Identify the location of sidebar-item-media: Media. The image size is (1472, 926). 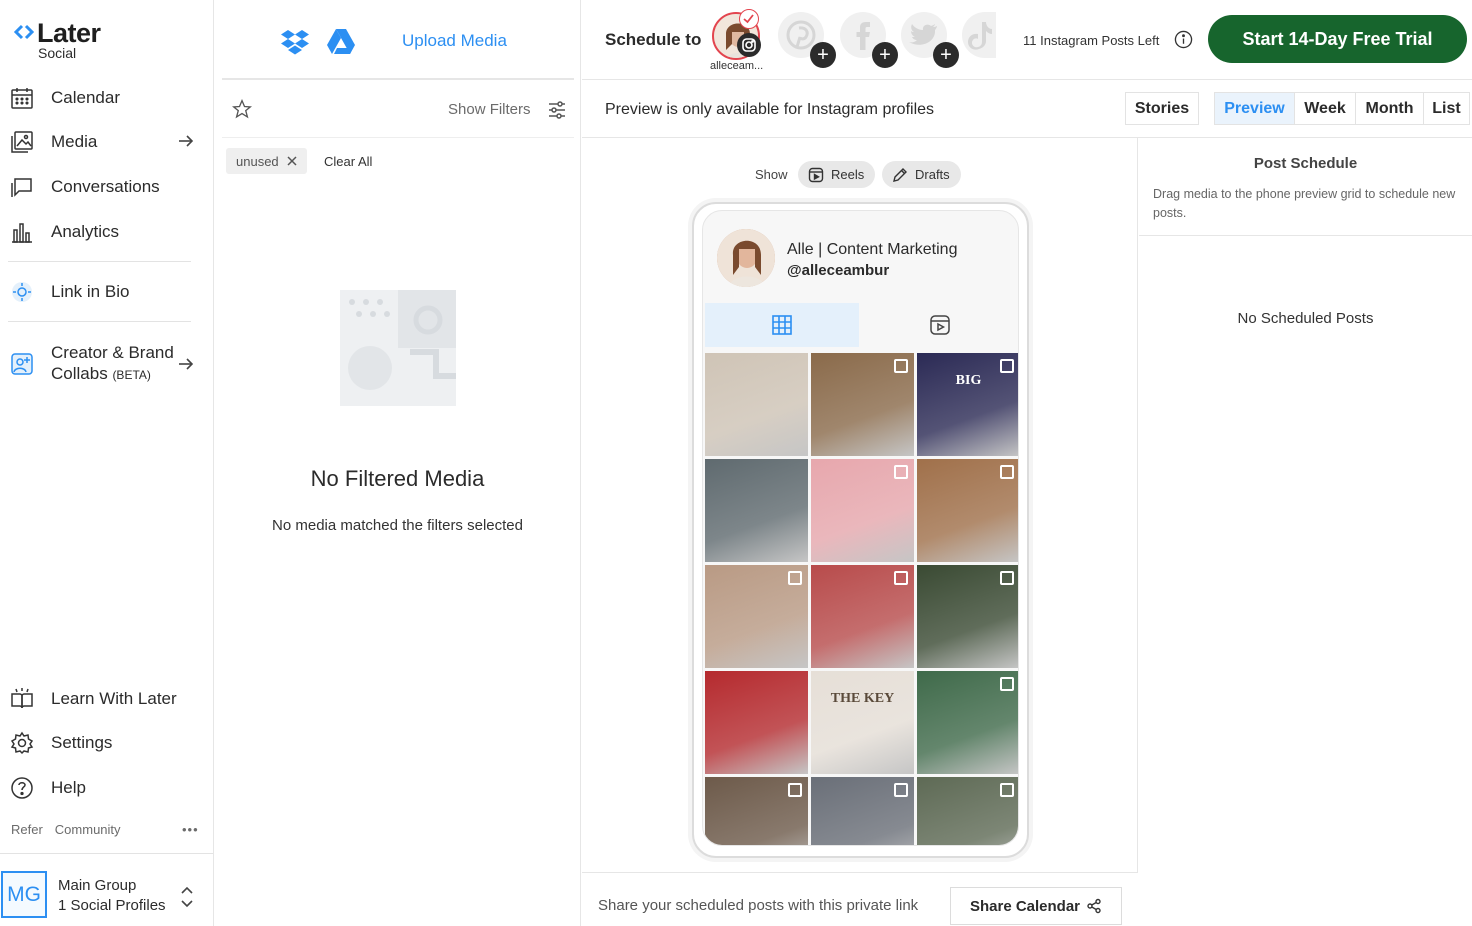
(106, 142).